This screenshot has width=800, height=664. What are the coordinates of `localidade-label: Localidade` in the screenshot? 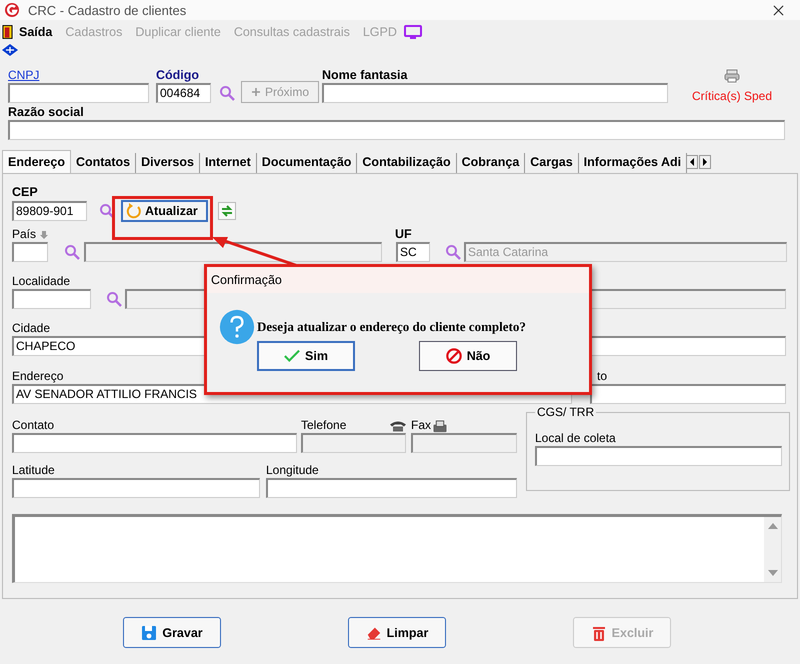 It's located at (41, 281).